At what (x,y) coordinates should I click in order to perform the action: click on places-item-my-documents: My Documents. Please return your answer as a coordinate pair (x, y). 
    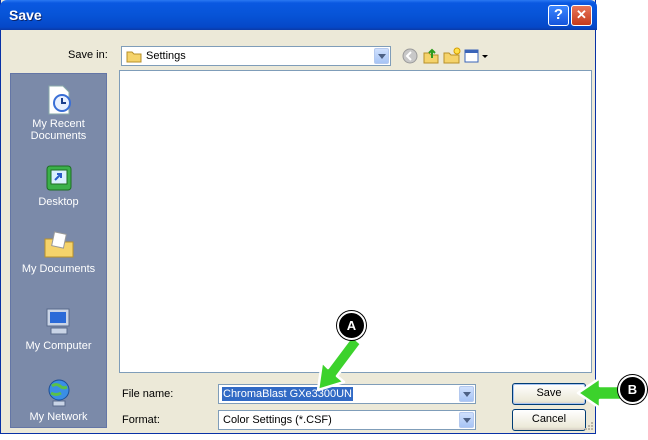
    Looking at the image, I should click on (58, 252).